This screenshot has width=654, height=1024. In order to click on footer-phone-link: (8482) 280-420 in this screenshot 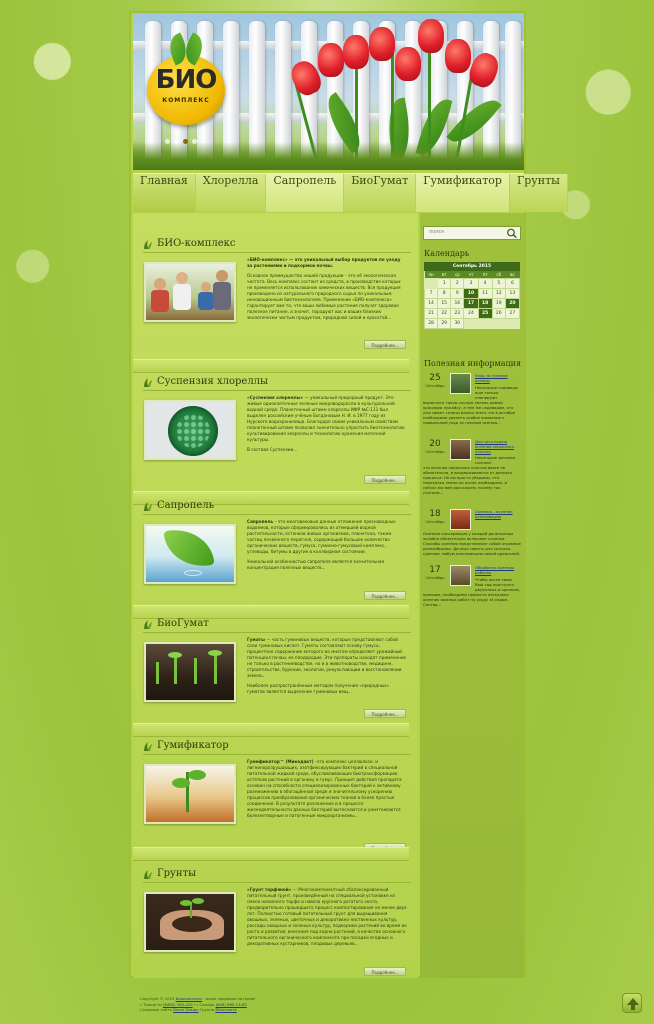, I will do `click(178, 1004)`.